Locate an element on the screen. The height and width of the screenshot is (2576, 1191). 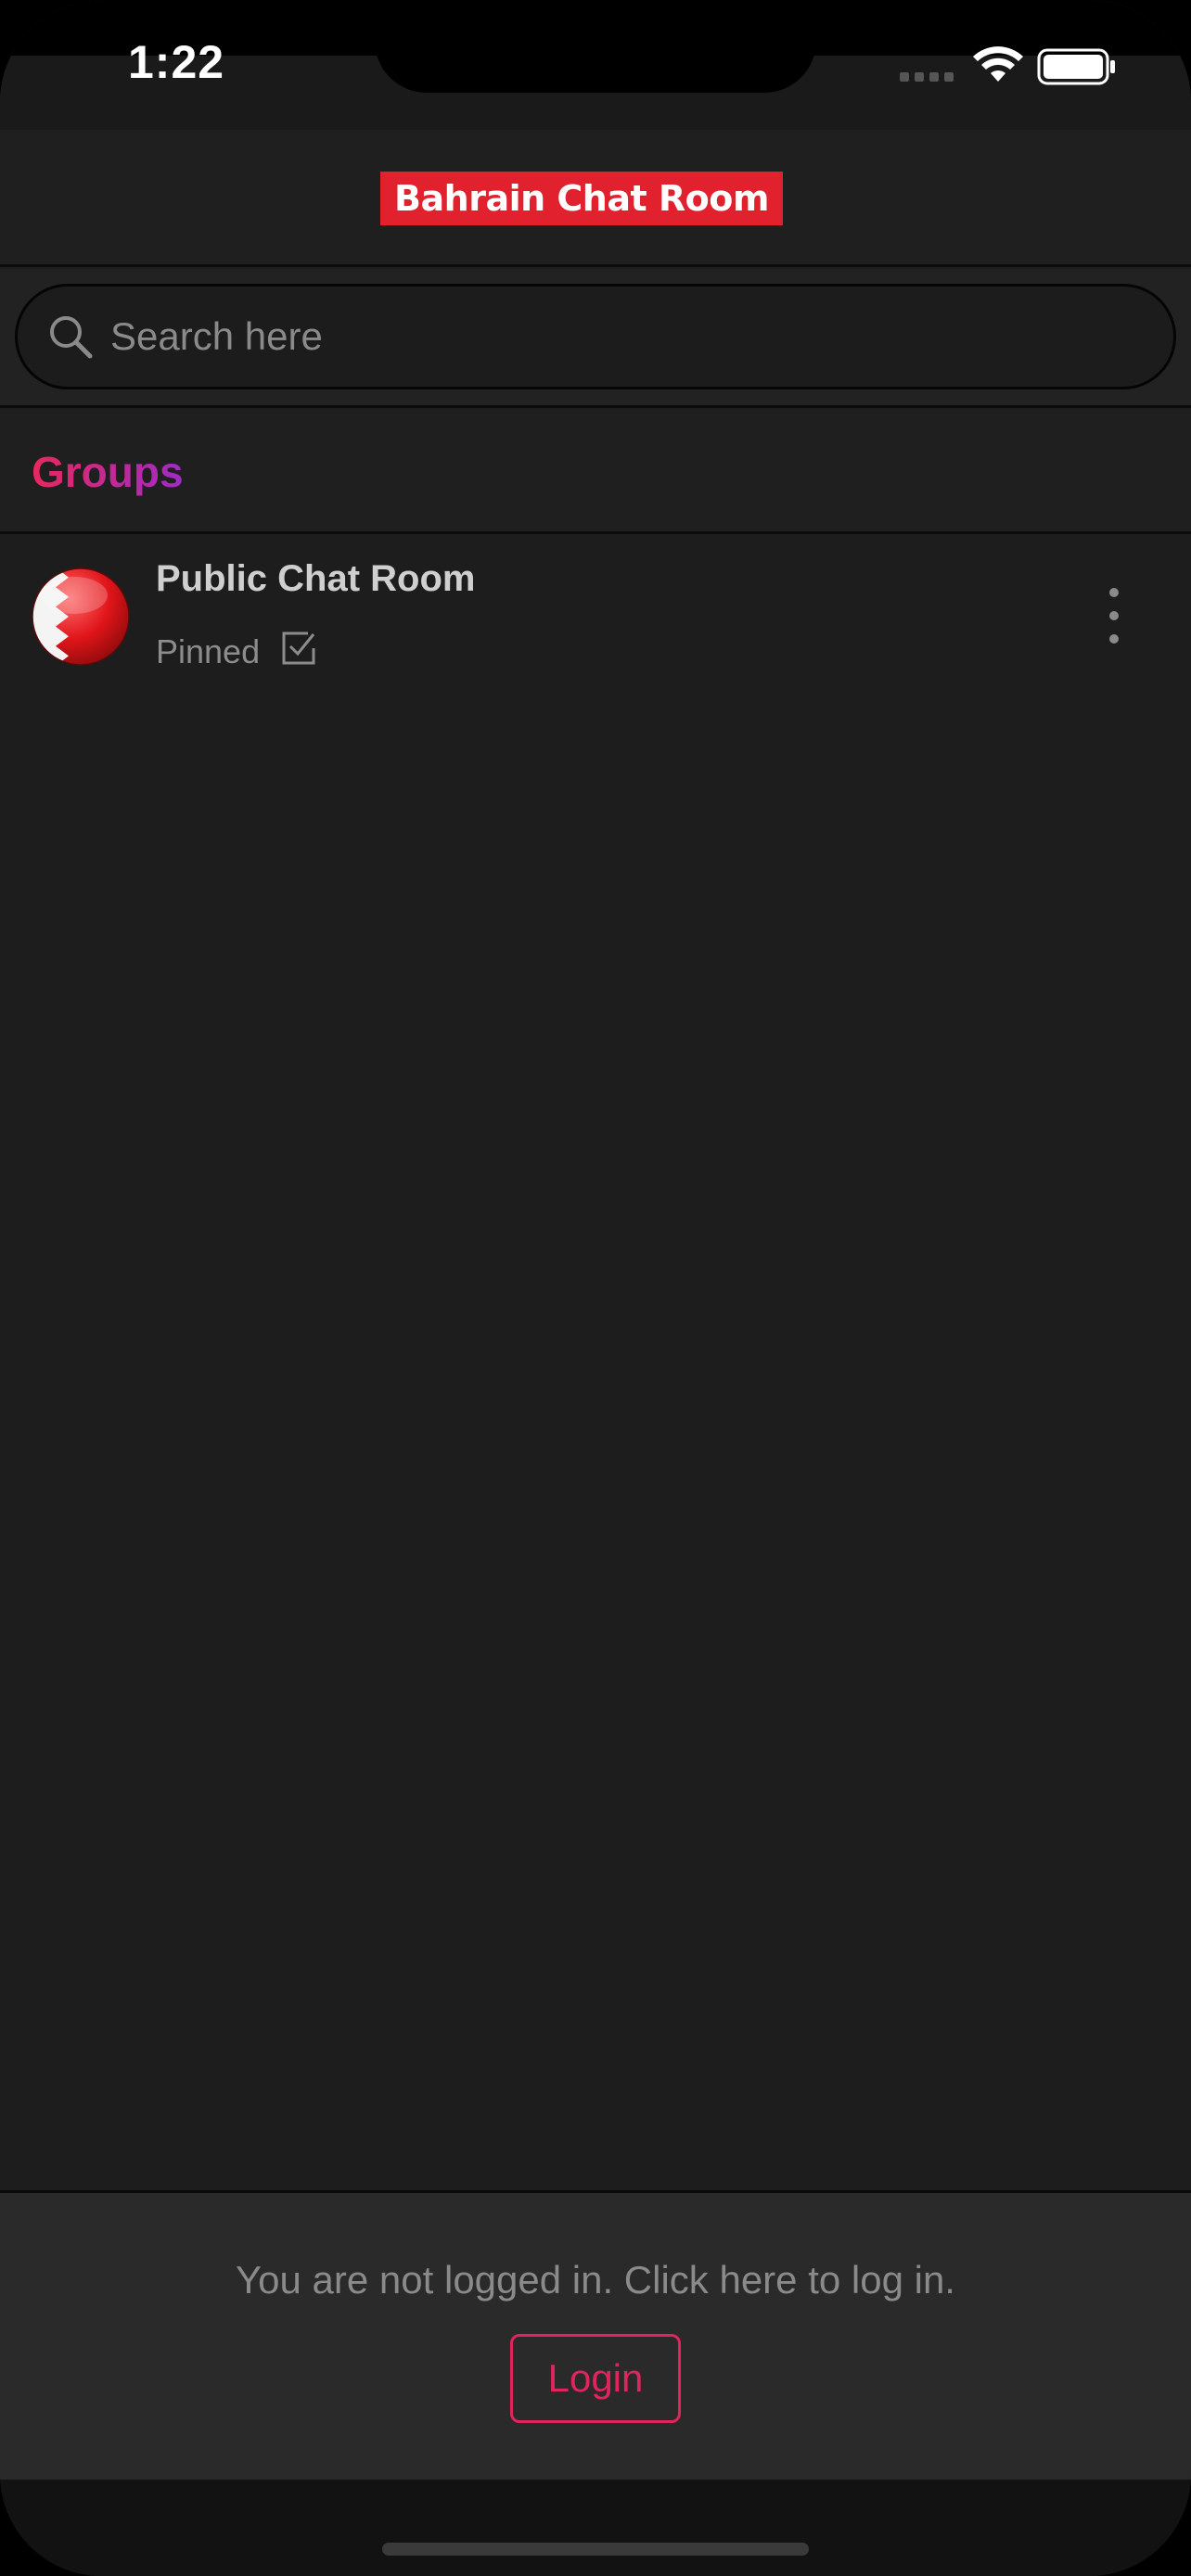
search-input is located at coordinates (620, 336).